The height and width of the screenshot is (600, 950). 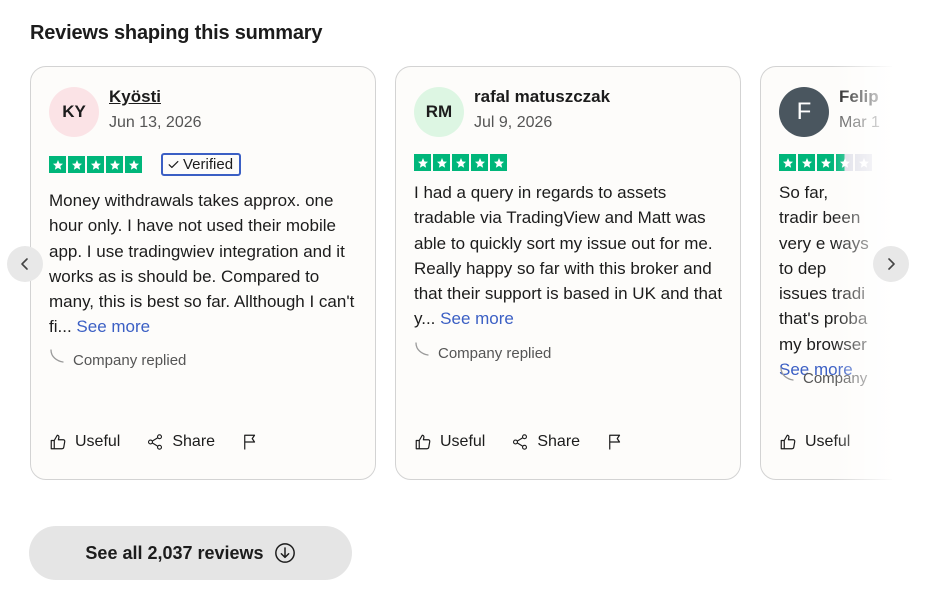 I want to click on see-all-reviews-button: See all 2,037 reviews, so click(x=190, y=553).